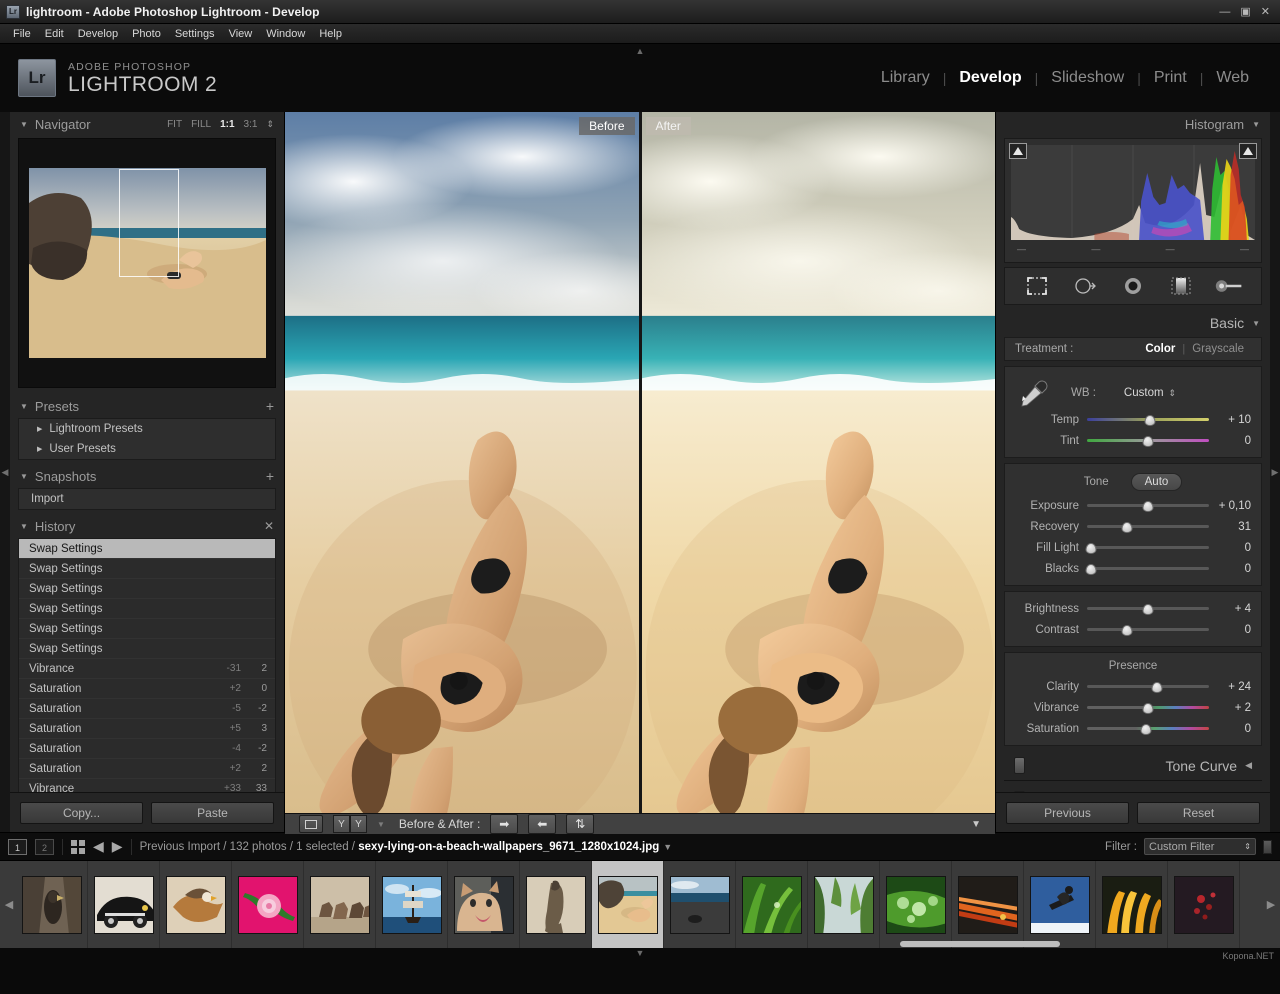 The width and height of the screenshot is (1280, 994). Describe the element at coordinates (1018, 151) in the screenshot. I see `shadow-clipping-indicator-icon` at that location.